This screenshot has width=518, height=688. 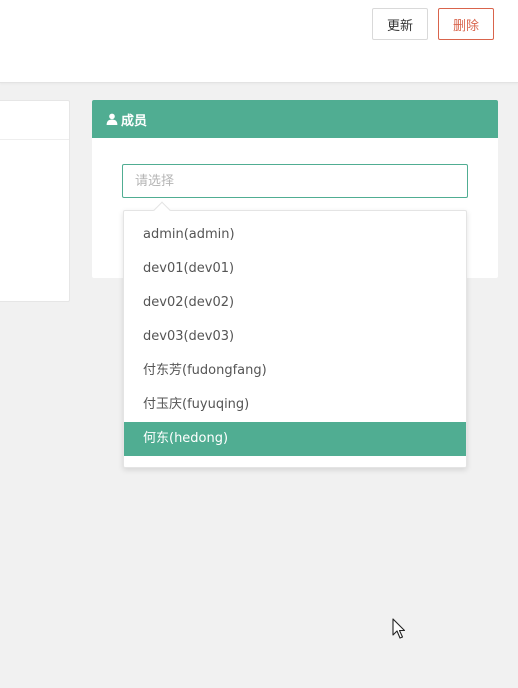 I want to click on left-panel, so click(x=35, y=201).